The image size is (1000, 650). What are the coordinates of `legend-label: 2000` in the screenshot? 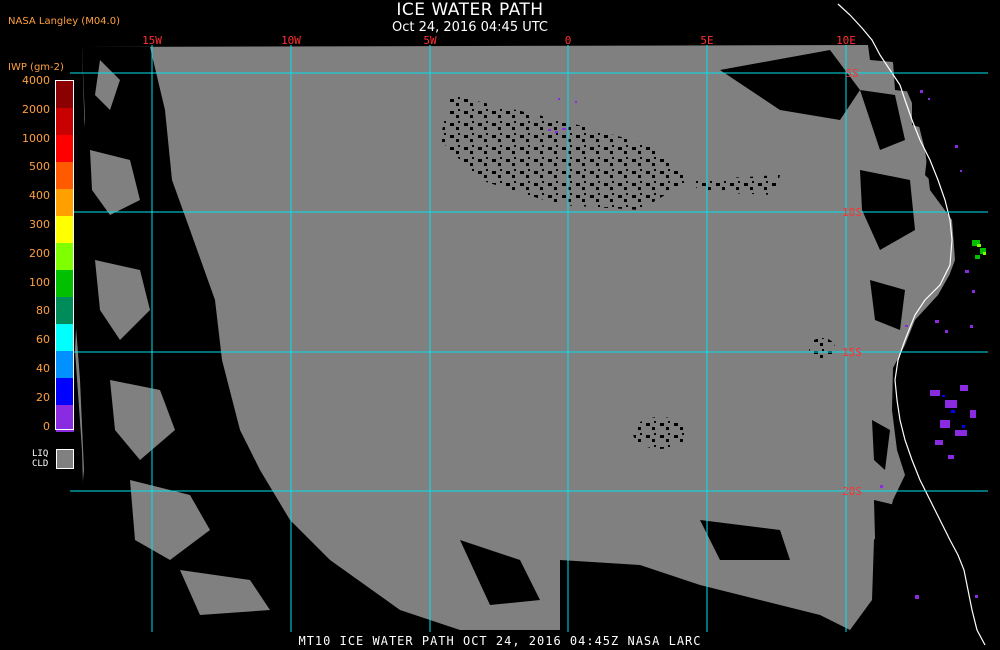 It's located at (36, 109).